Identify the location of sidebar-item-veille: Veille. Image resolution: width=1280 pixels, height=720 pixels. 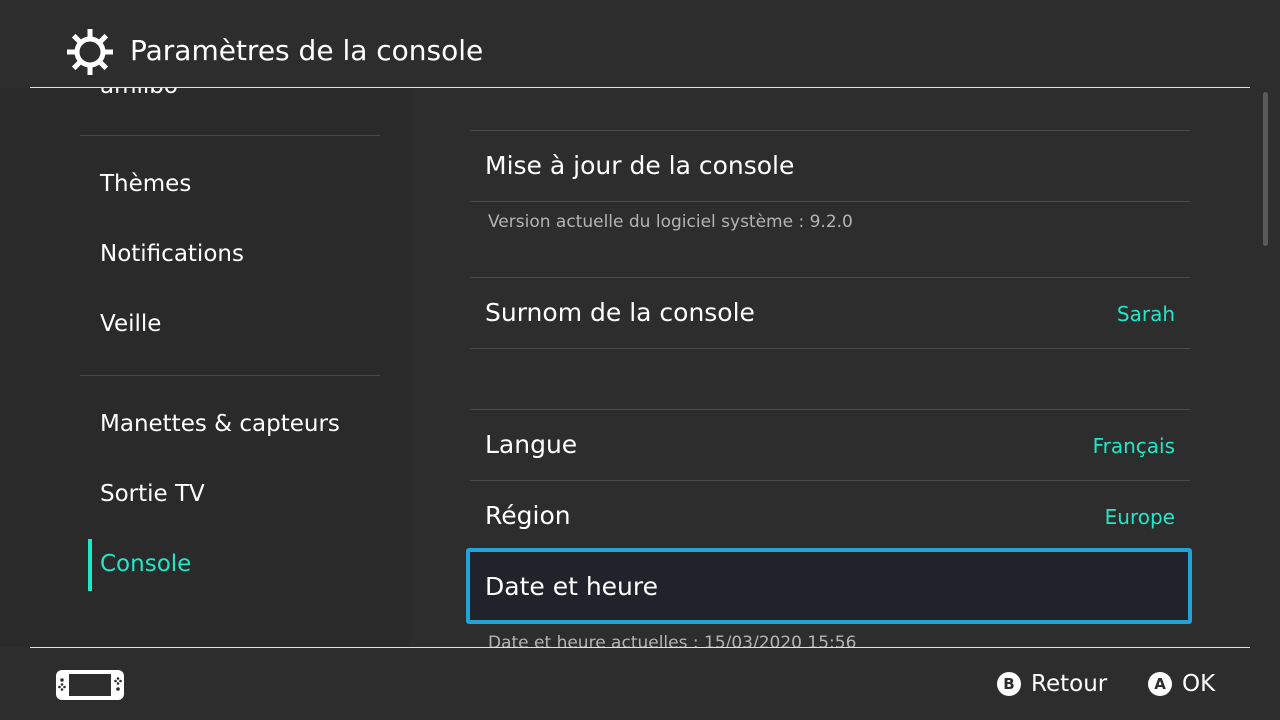
(130, 324).